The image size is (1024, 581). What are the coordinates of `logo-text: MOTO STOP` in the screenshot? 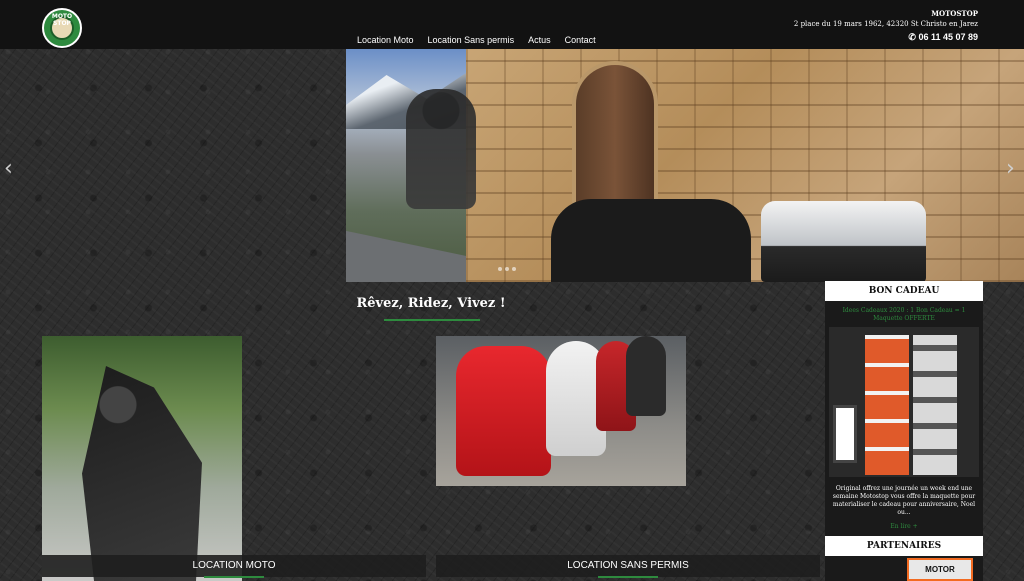 It's located at (62, 20).